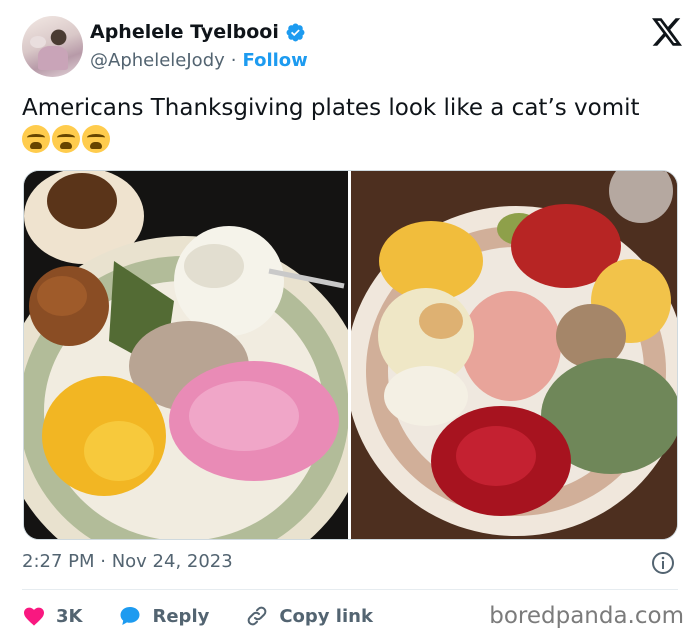  I want to click on info-icon, so click(663, 563).